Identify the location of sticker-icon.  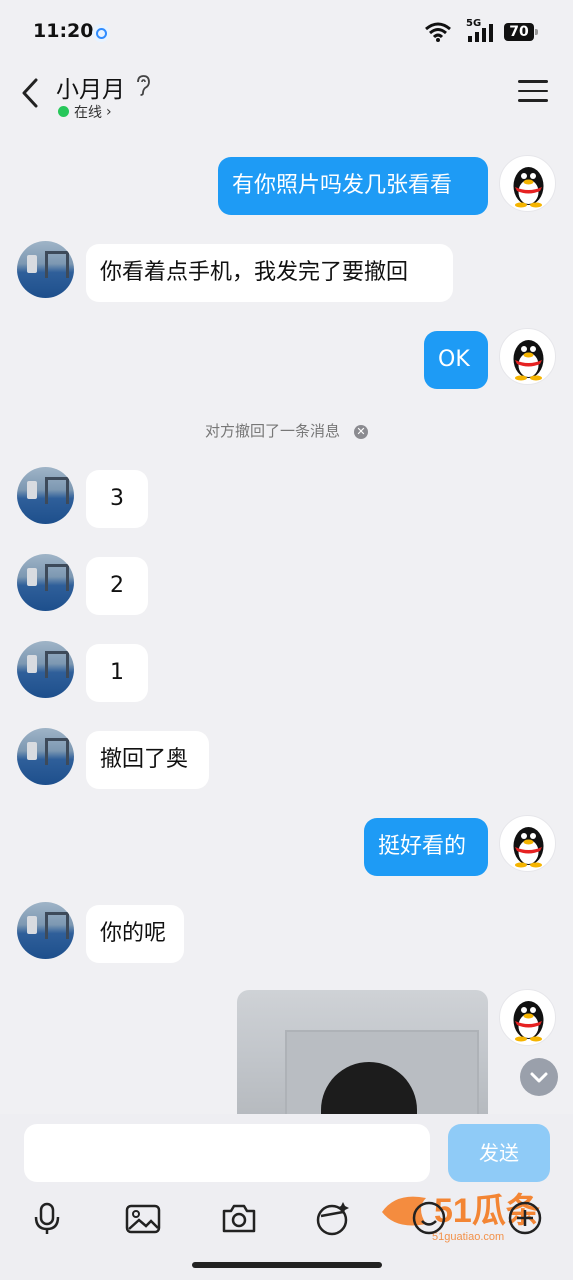
(333, 1218).